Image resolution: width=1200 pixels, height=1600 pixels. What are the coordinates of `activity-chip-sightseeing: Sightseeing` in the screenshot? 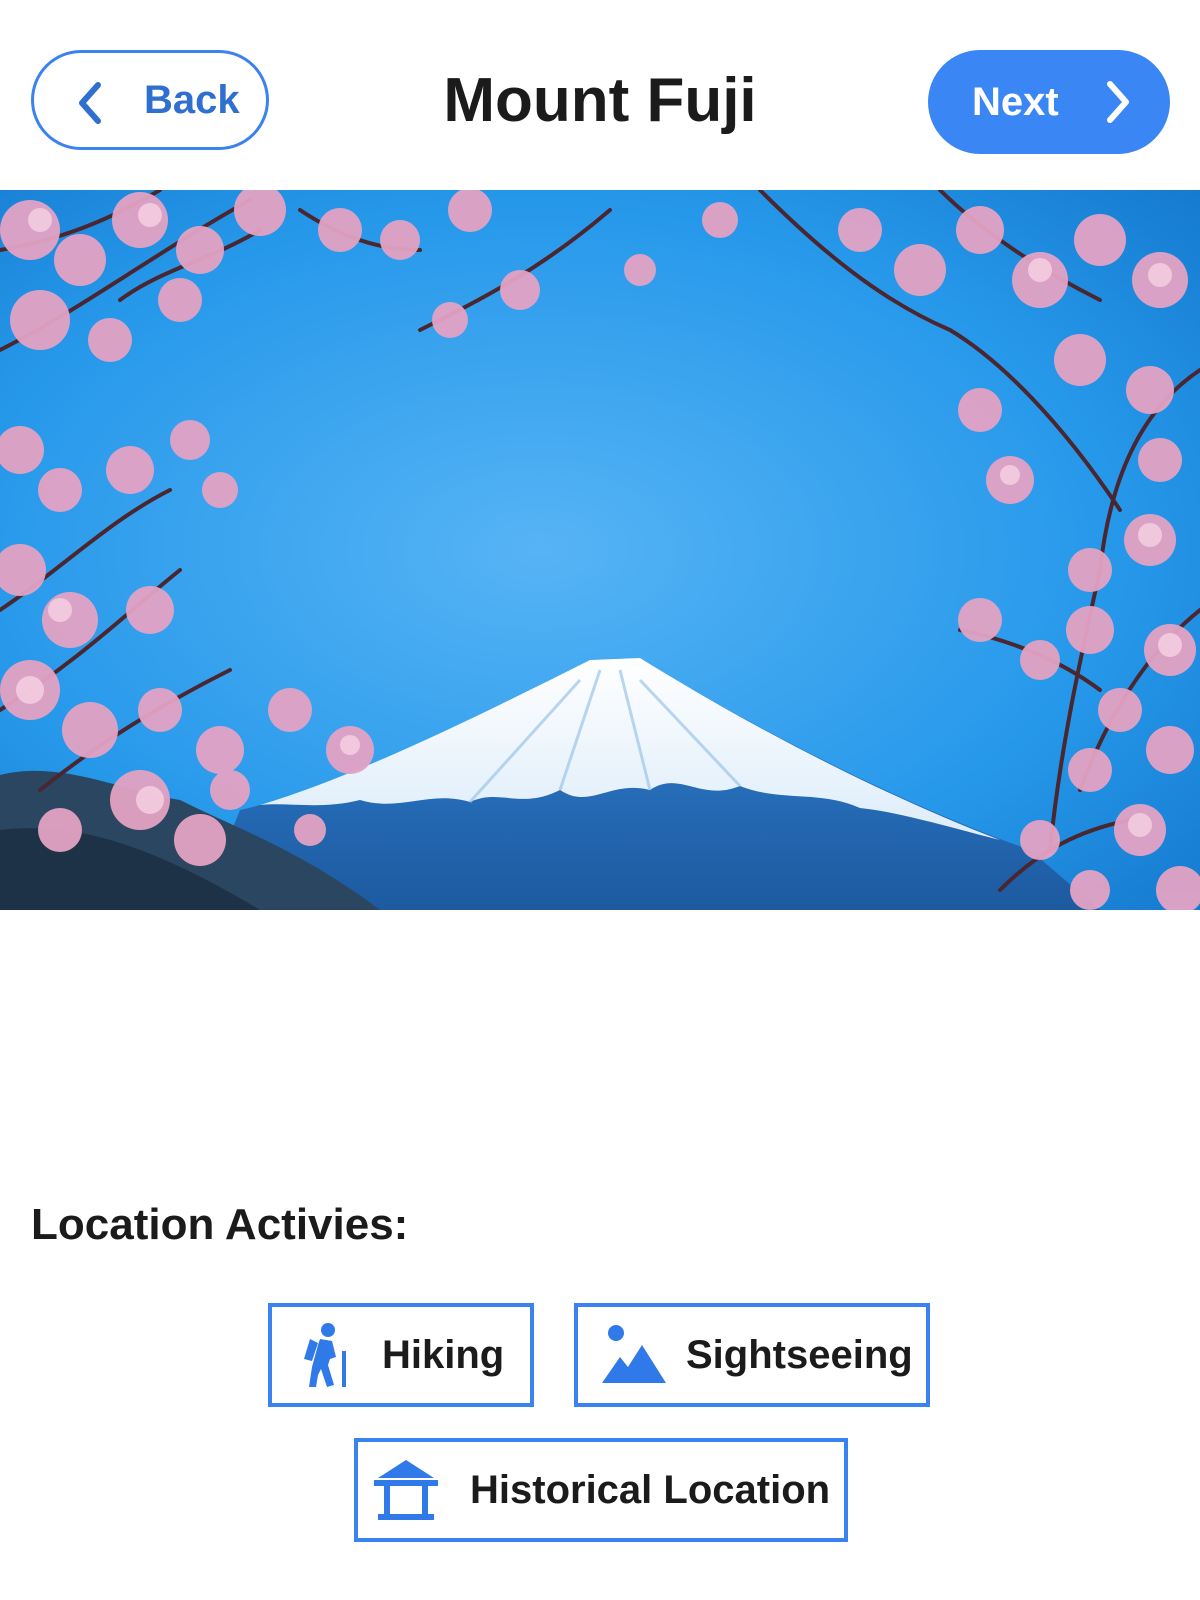 It's located at (752, 1355).